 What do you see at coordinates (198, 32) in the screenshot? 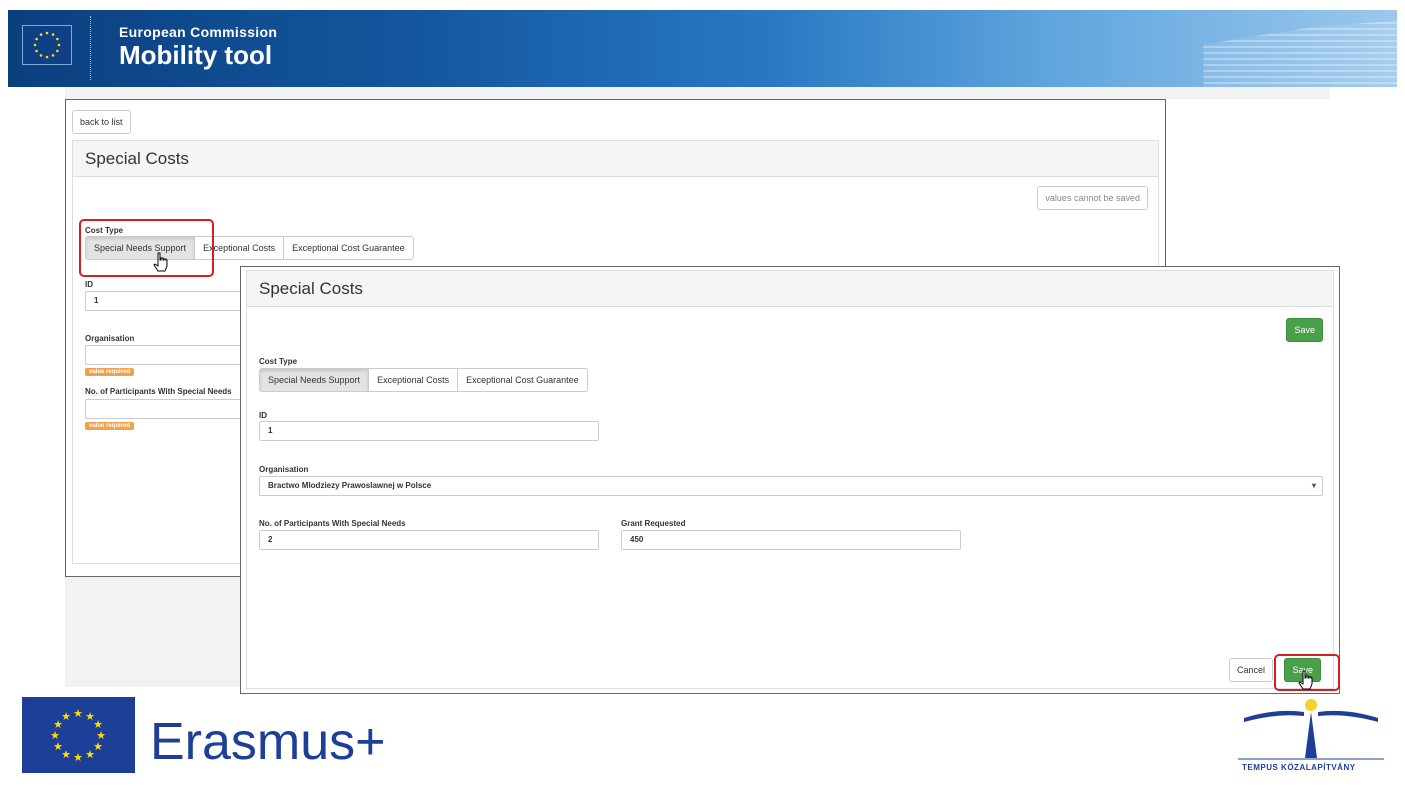
I see `org-name: European Commission` at bounding box center [198, 32].